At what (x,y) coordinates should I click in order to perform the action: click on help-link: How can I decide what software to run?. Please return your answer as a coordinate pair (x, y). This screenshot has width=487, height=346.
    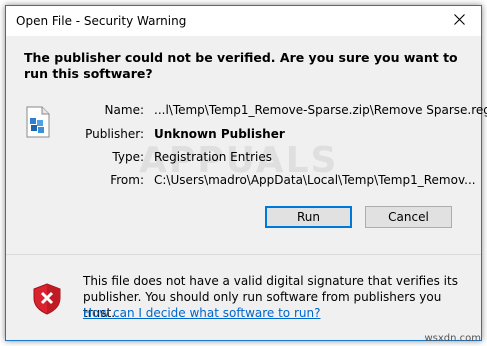
    Looking at the image, I should click on (201, 313).